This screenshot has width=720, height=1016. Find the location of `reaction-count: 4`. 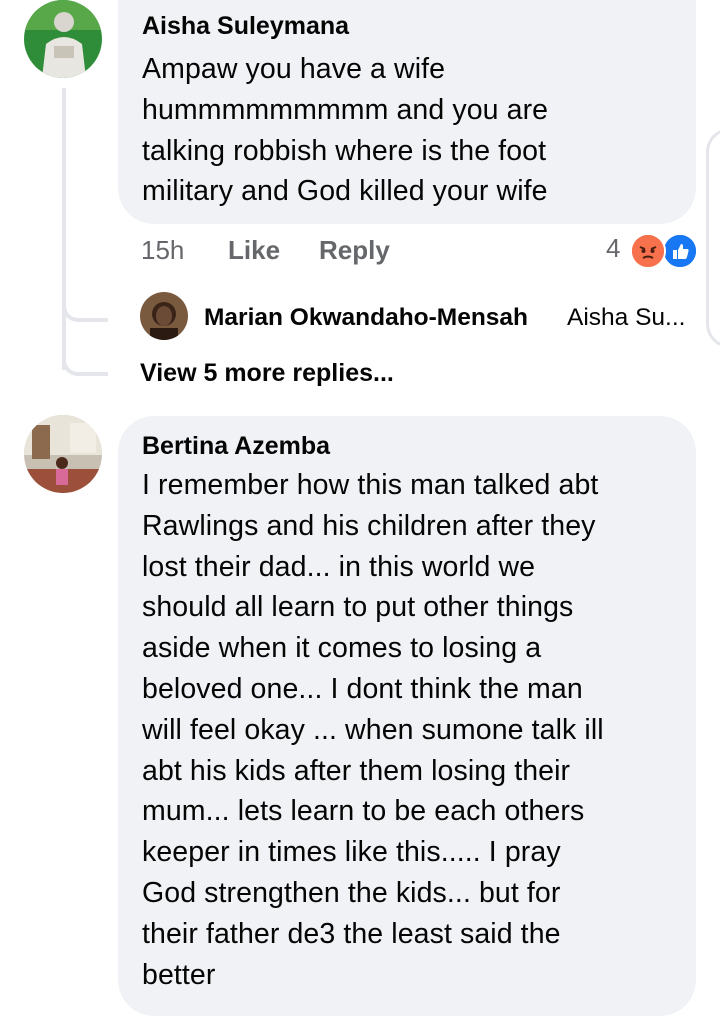

reaction-count: 4 is located at coordinates (613, 248).